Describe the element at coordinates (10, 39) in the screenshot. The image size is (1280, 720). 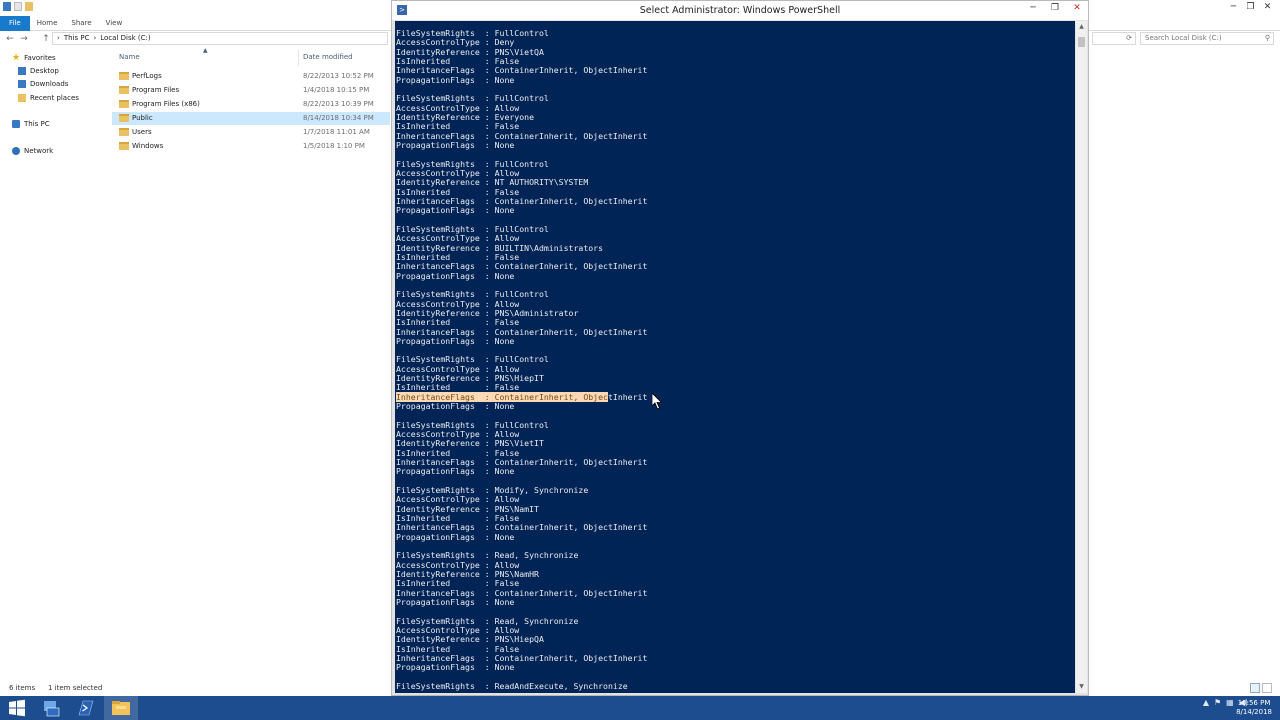
I see `back-button: ←` at that location.